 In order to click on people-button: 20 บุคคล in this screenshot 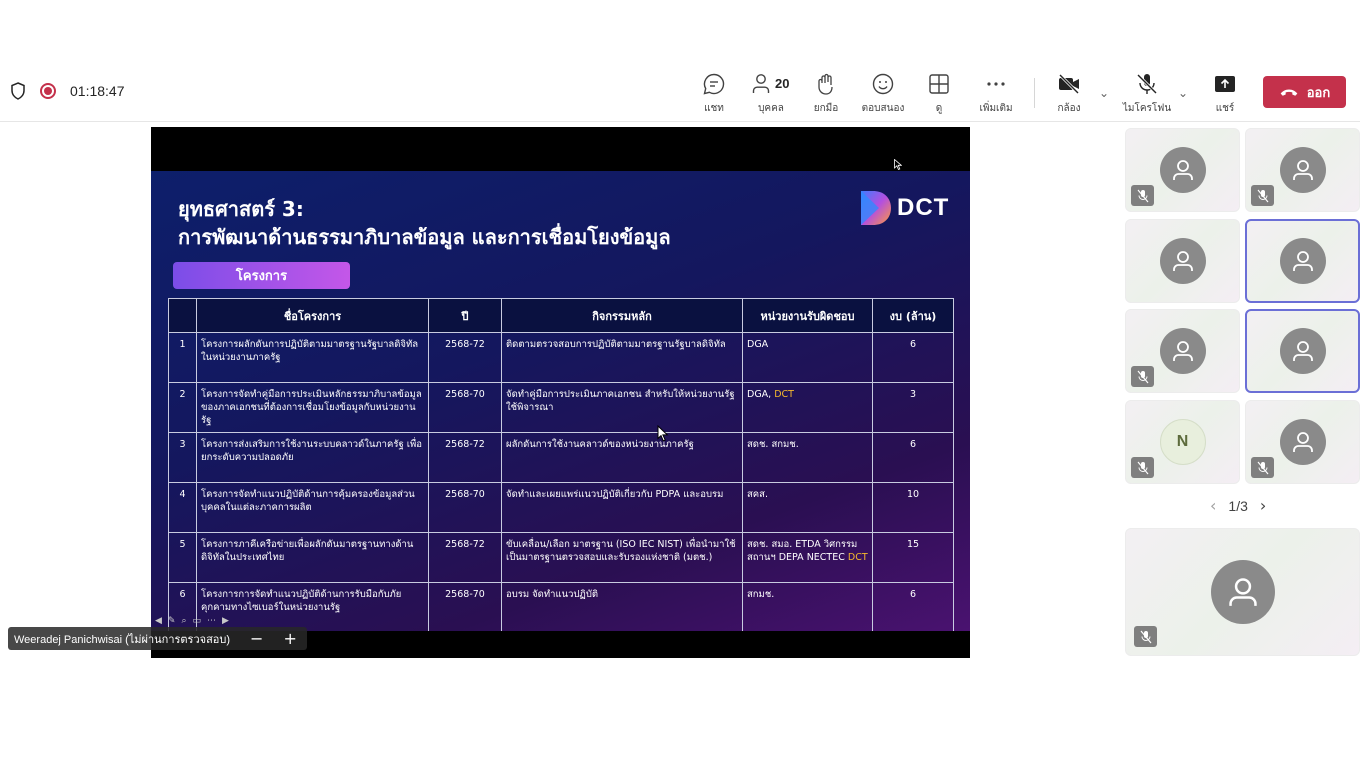, I will do `click(771, 94)`.